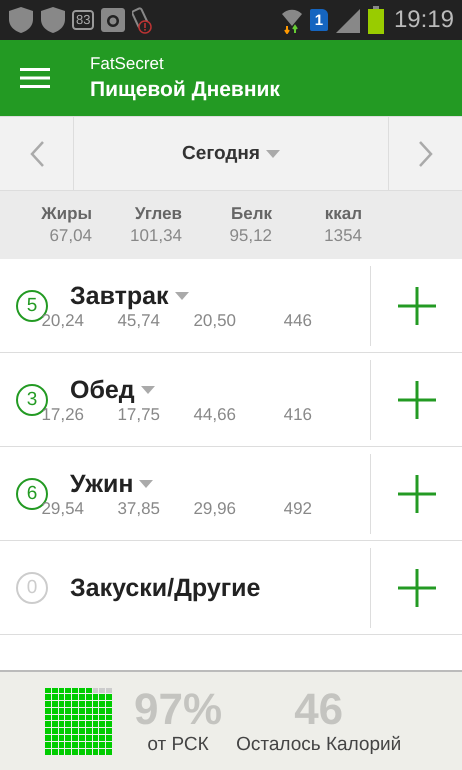 The image size is (462, 770). What do you see at coordinates (319, 745) in the screenshot?
I see `calories-remaining-label: Осталось Калорий` at bounding box center [319, 745].